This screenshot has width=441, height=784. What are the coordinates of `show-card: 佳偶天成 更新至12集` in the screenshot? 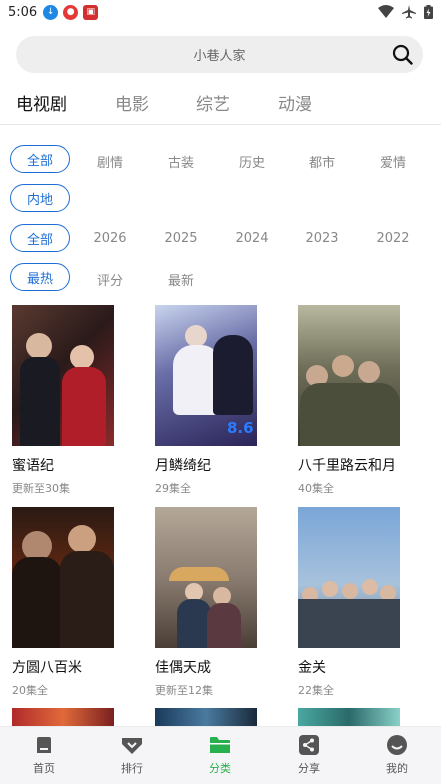 It's located at (206, 602).